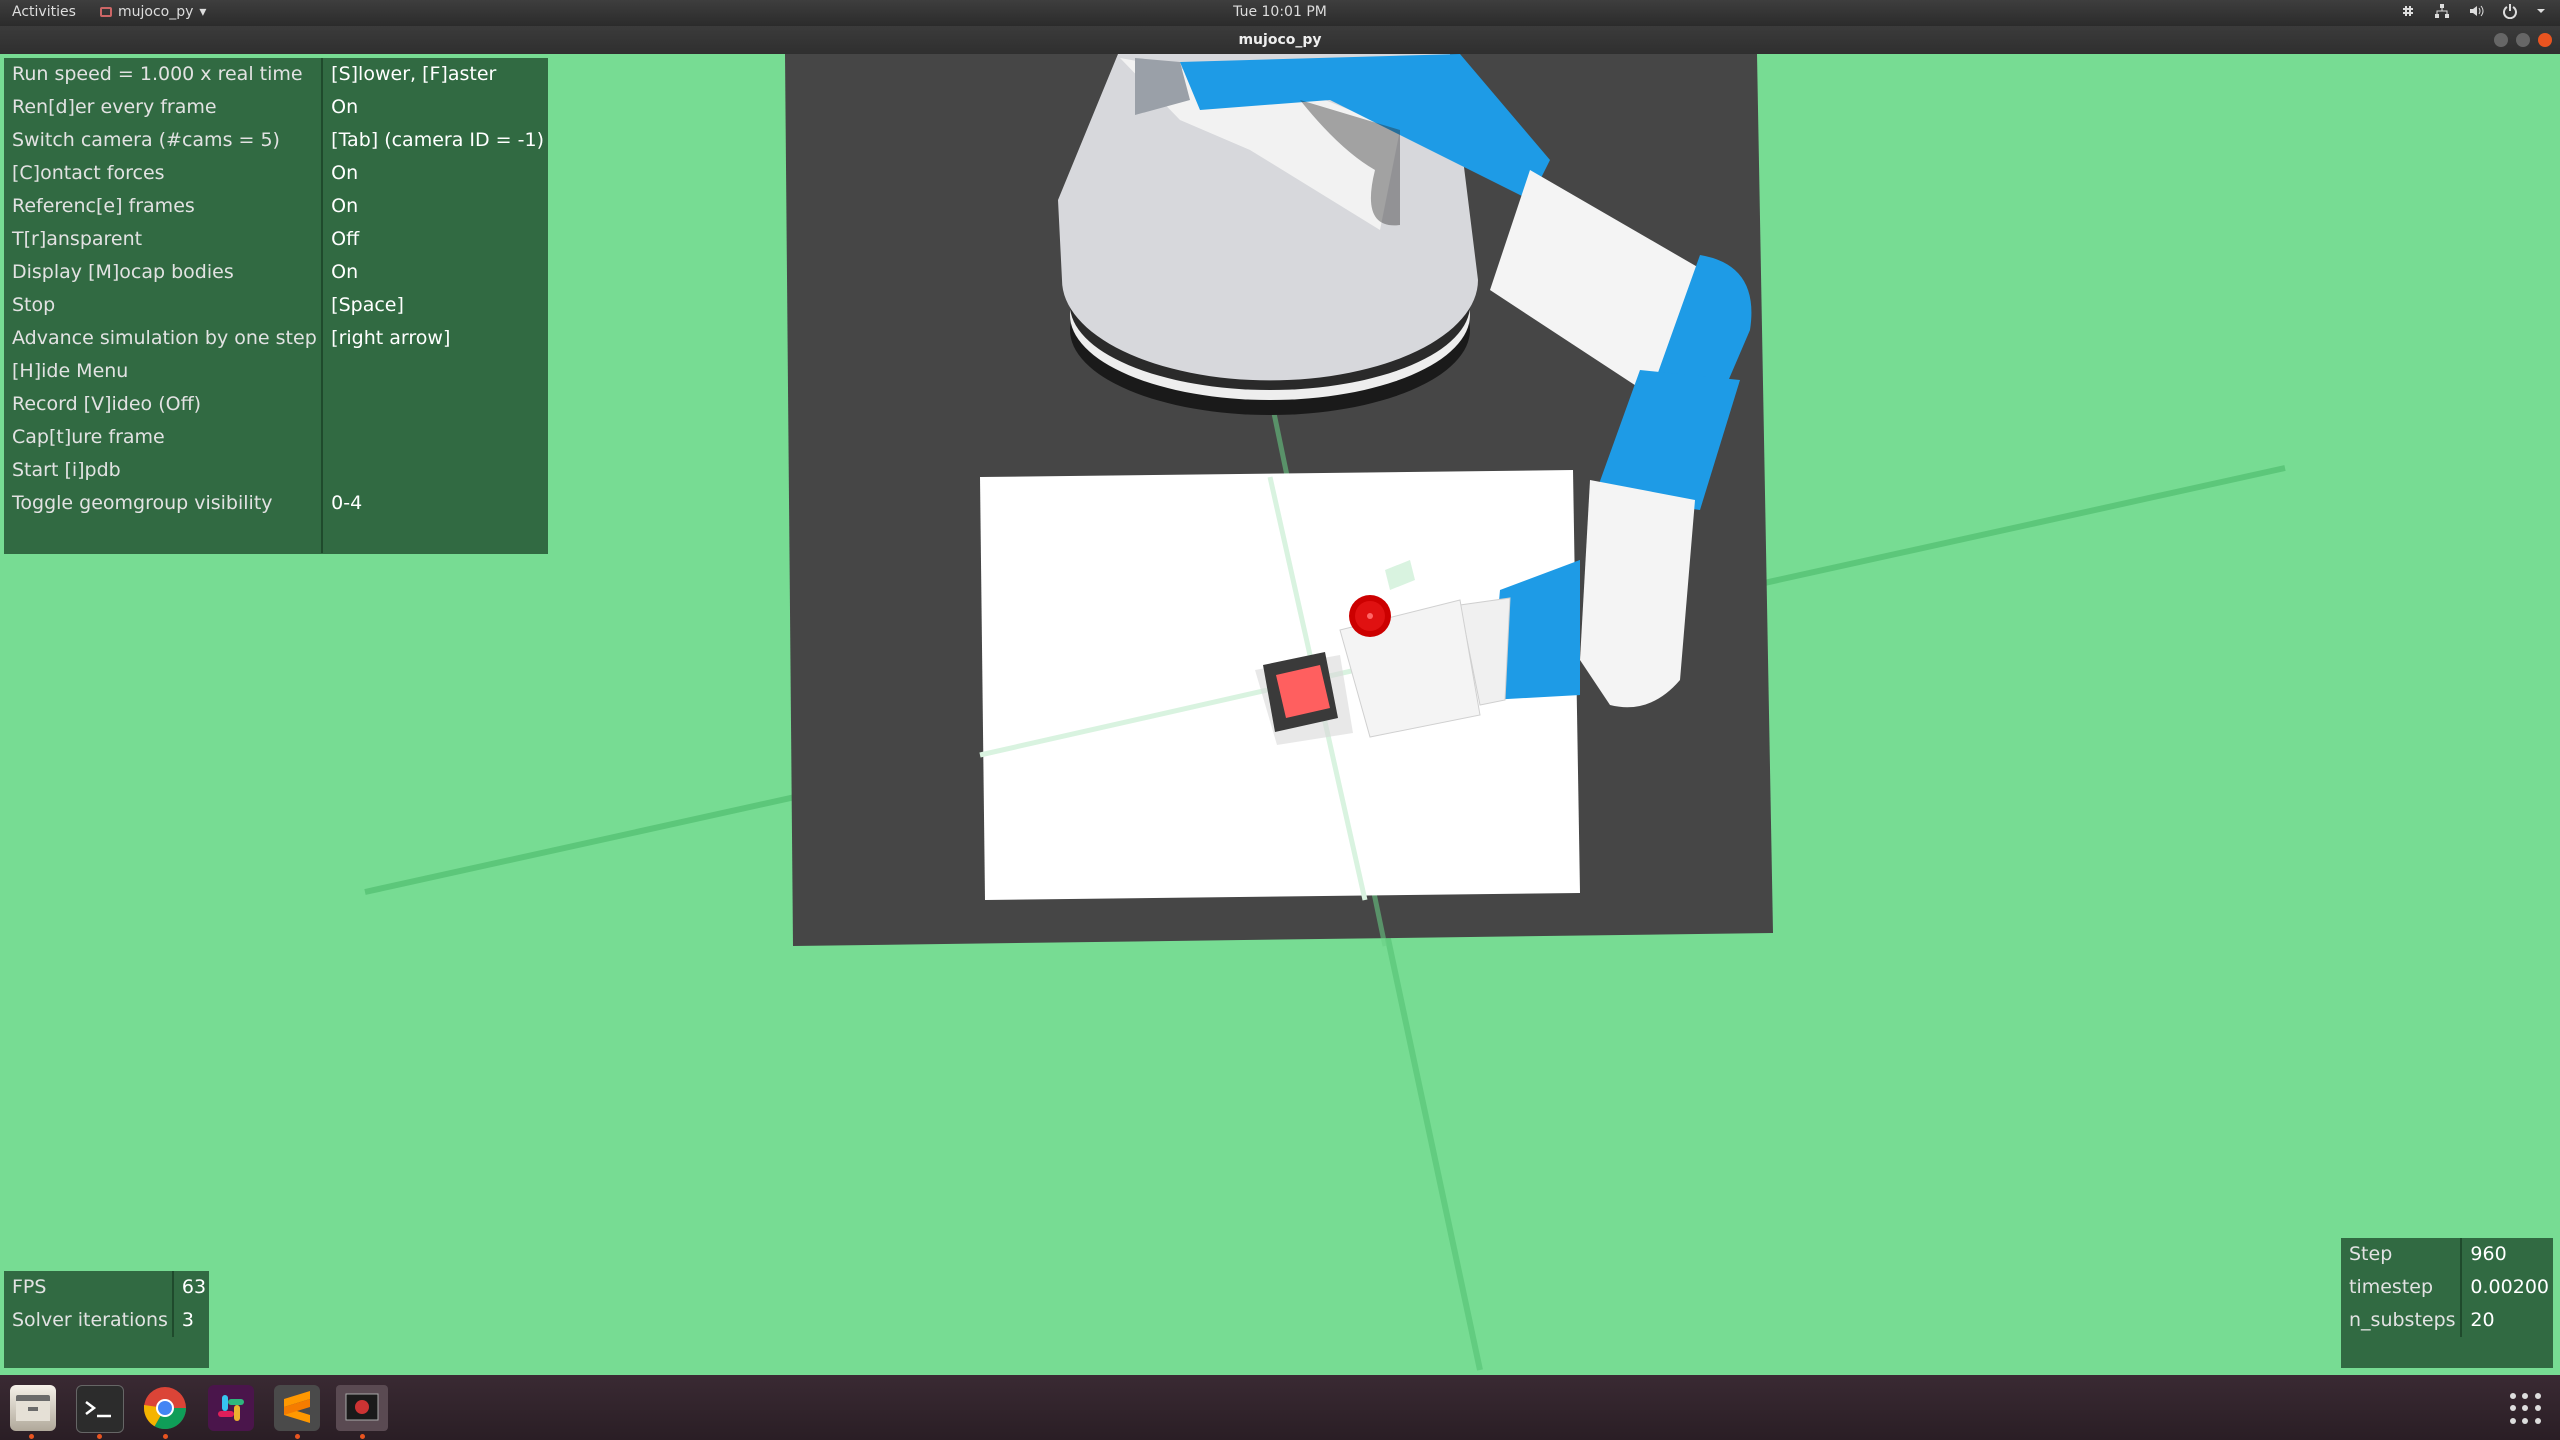 This screenshot has width=2560, height=1440. I want to click on stat-row: Step 960, so click(2447, 1254).